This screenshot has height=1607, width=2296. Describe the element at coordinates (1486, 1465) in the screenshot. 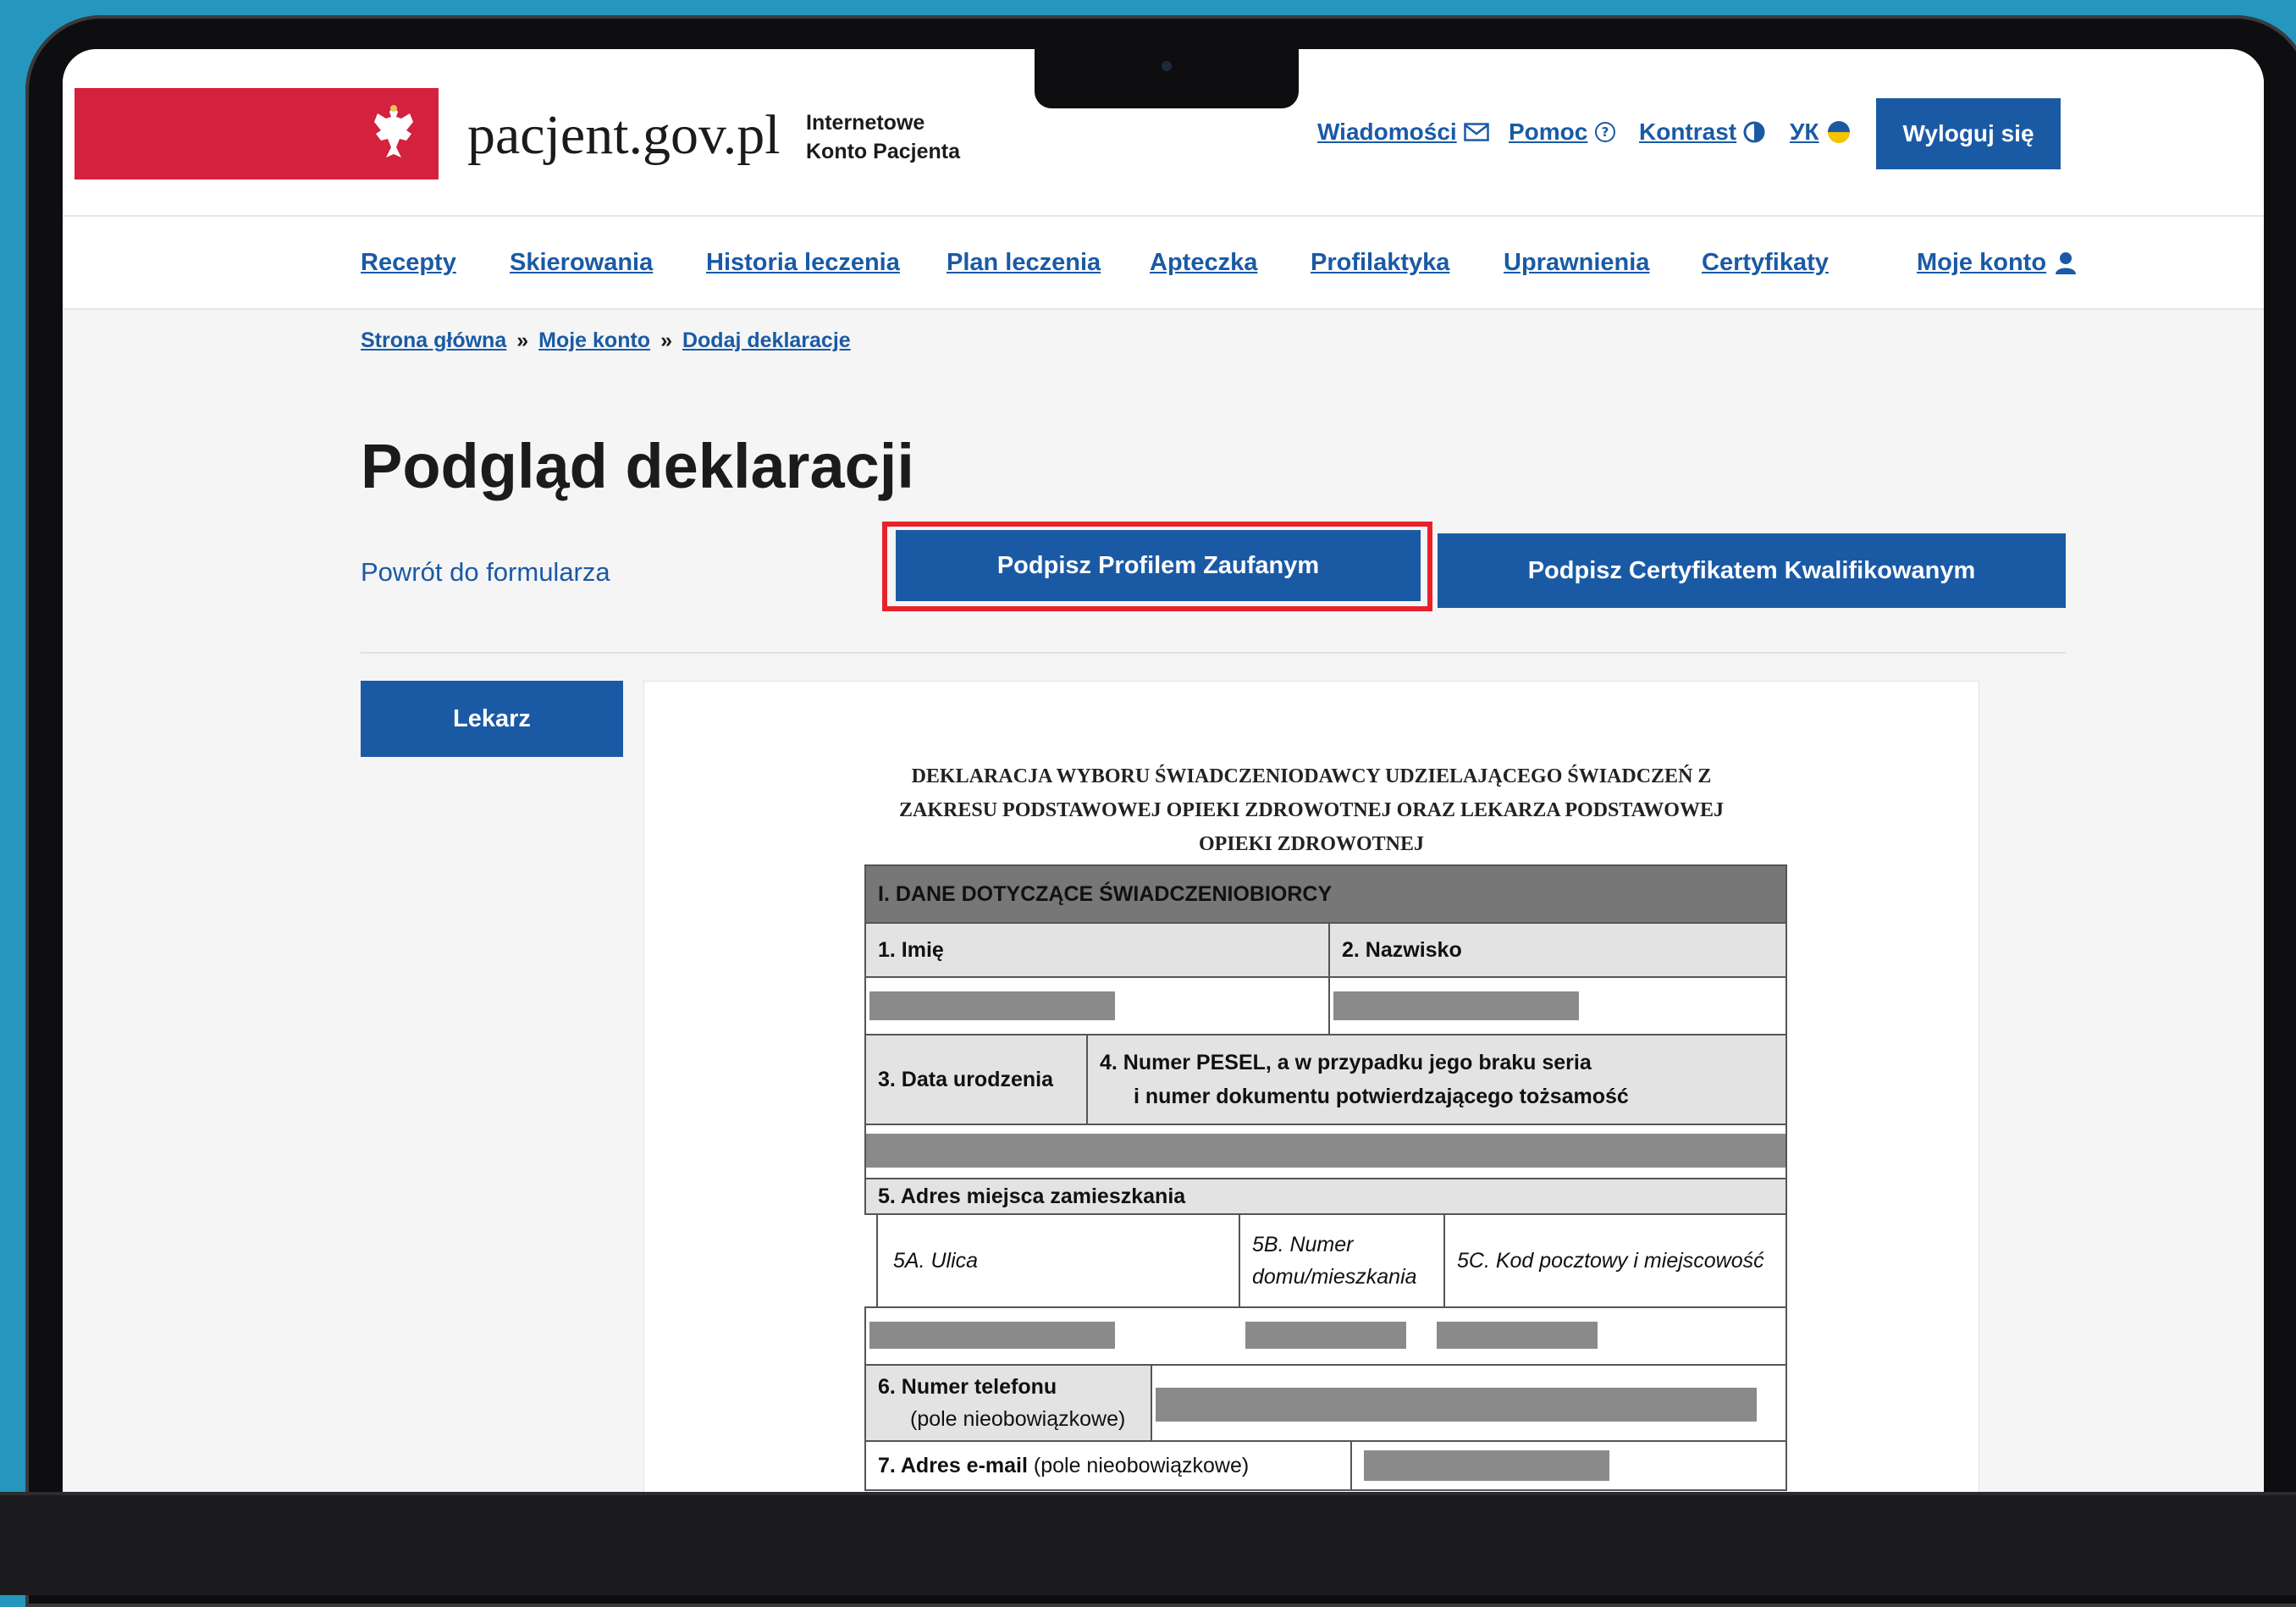

I see `redacted-email` at that location.